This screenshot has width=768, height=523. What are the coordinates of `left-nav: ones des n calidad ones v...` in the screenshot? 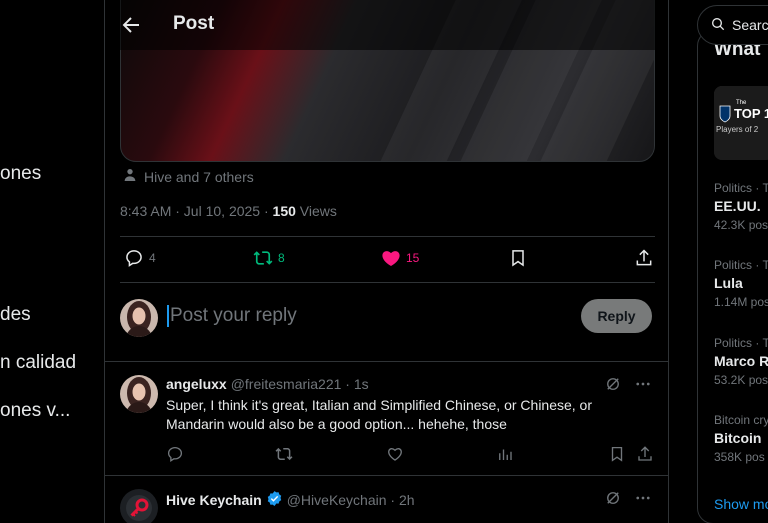 It's located at (52, 261).